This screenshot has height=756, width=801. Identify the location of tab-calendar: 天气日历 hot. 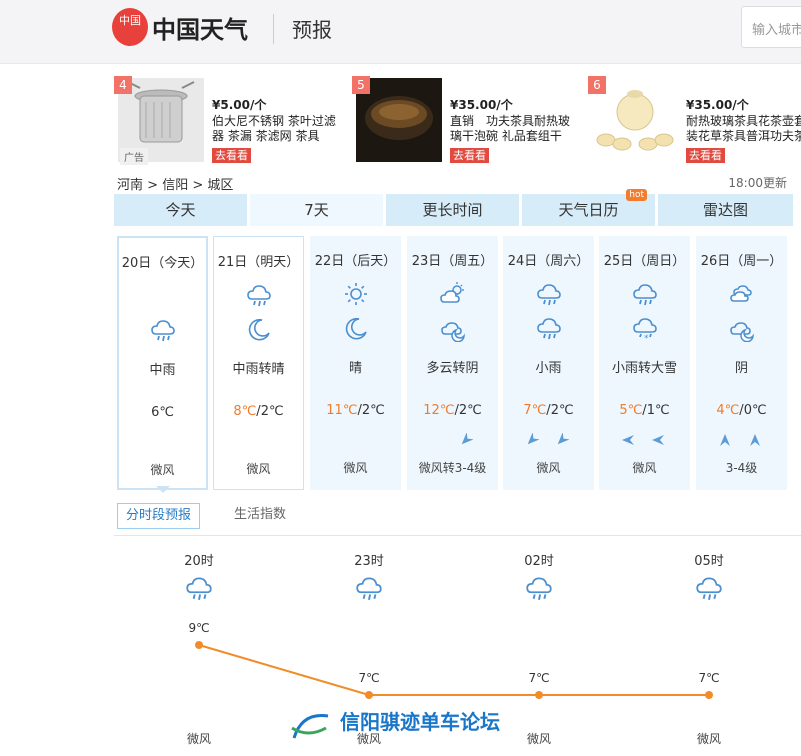
(588, 207).